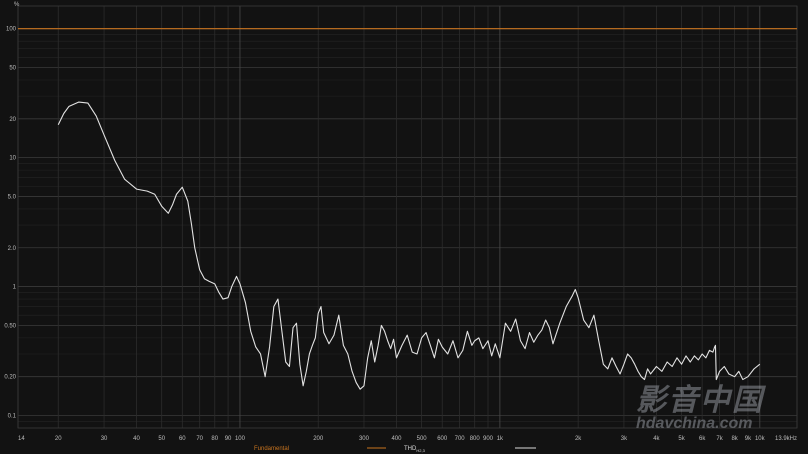  I want to click on x-tick-label: 90, so click(228, 439).